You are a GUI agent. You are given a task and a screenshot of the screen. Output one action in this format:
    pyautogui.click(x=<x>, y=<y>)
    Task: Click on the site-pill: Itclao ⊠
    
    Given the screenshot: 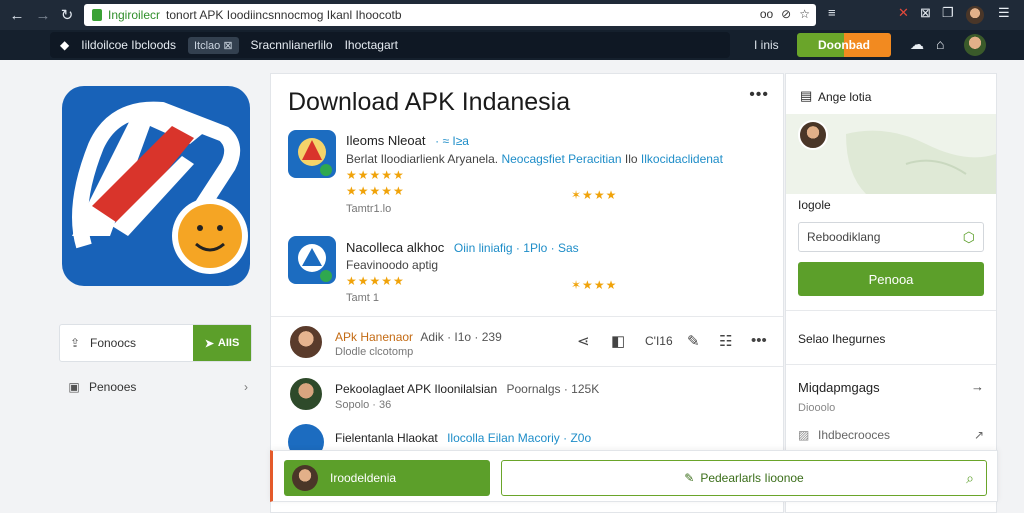 What is the action you would take?
    pyautogui.click(x=213, y=45)
    